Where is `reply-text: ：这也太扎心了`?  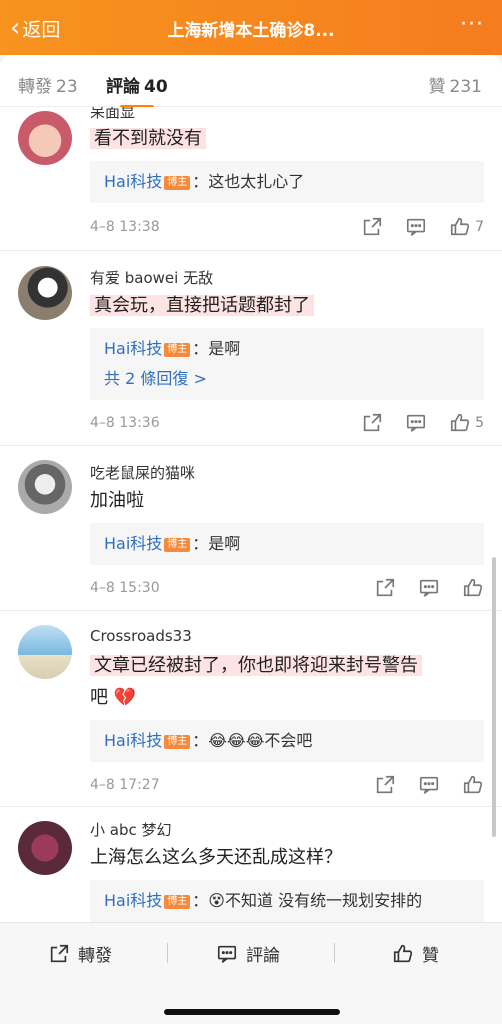 reply-text: ：这也太扎心了 is located at coordinates (248, 181).